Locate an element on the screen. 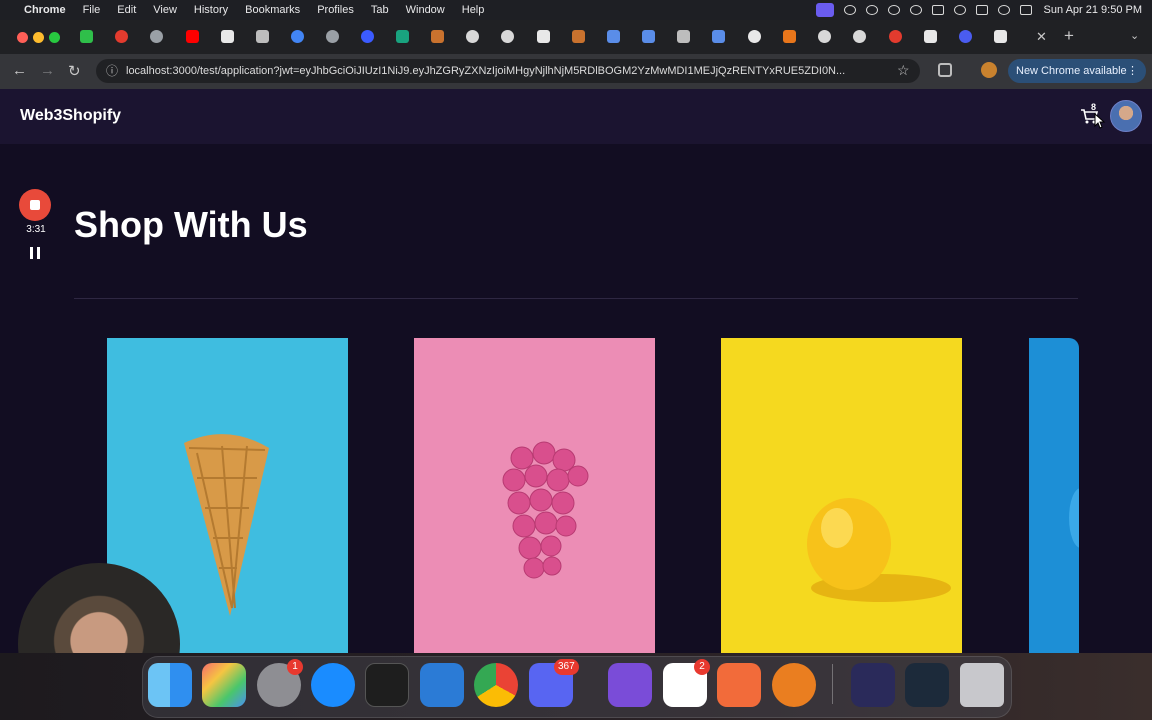 The image size is (1152, 720). menu-app-chrome: Chrome is located at coordinates (45, 10).